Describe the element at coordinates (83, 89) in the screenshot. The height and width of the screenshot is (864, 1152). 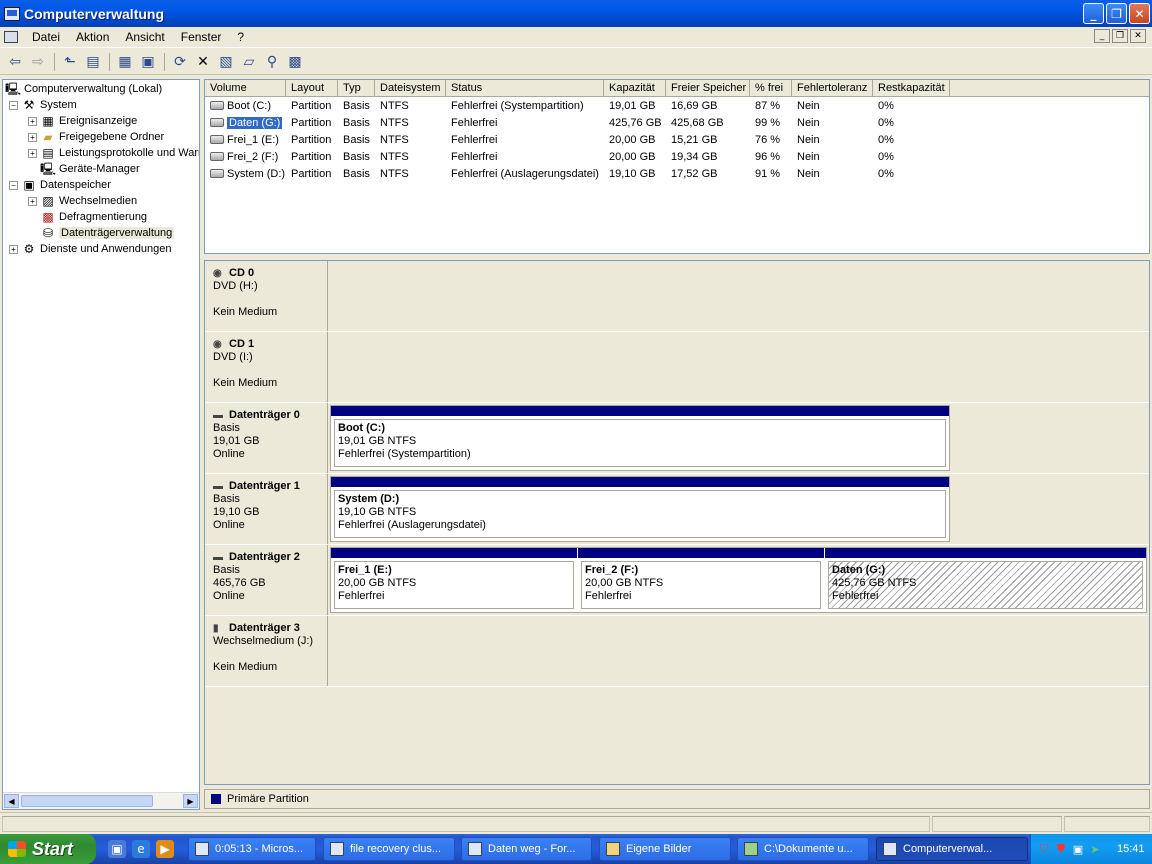
I see `tree-item-computerverwaltung: 🖳 Computerverwaltung (Lokal)` at that location.